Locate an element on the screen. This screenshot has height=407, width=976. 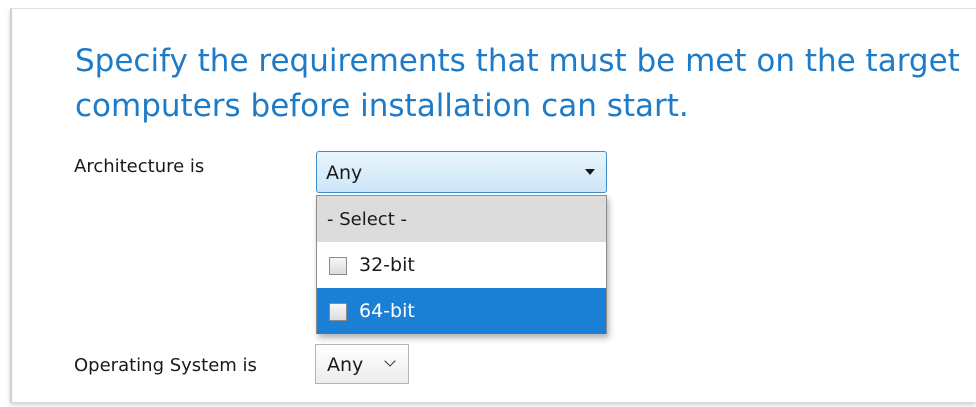
option-32-bit: 32-bit is located at coordinates (461, 265).